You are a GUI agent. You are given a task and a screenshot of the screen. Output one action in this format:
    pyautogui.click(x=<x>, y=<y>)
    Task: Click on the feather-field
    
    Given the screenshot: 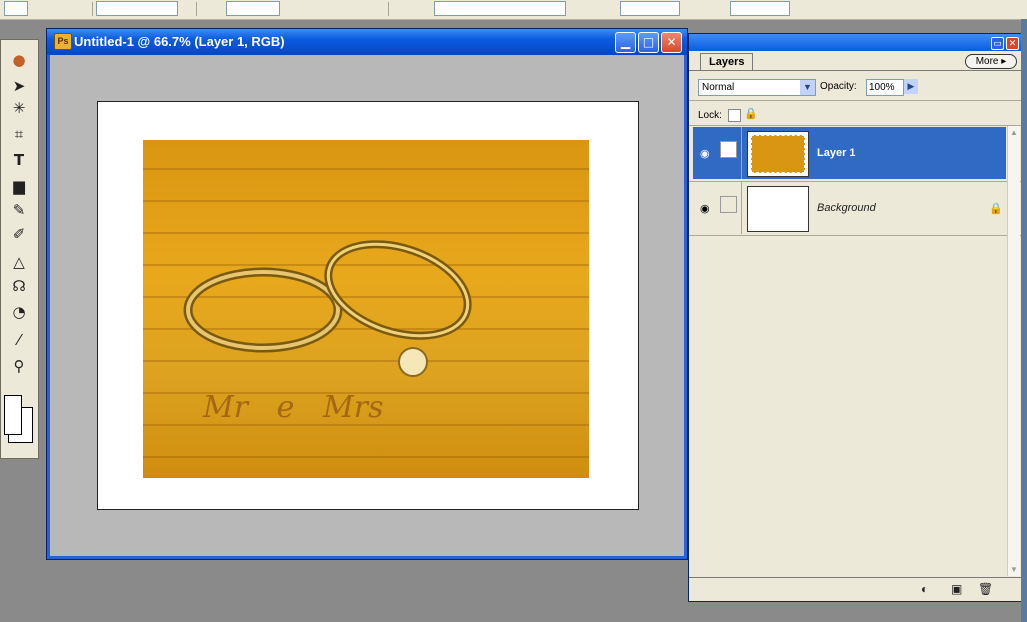 What is the action you would take?
    pyautogui.click(x=253, y=8)
    